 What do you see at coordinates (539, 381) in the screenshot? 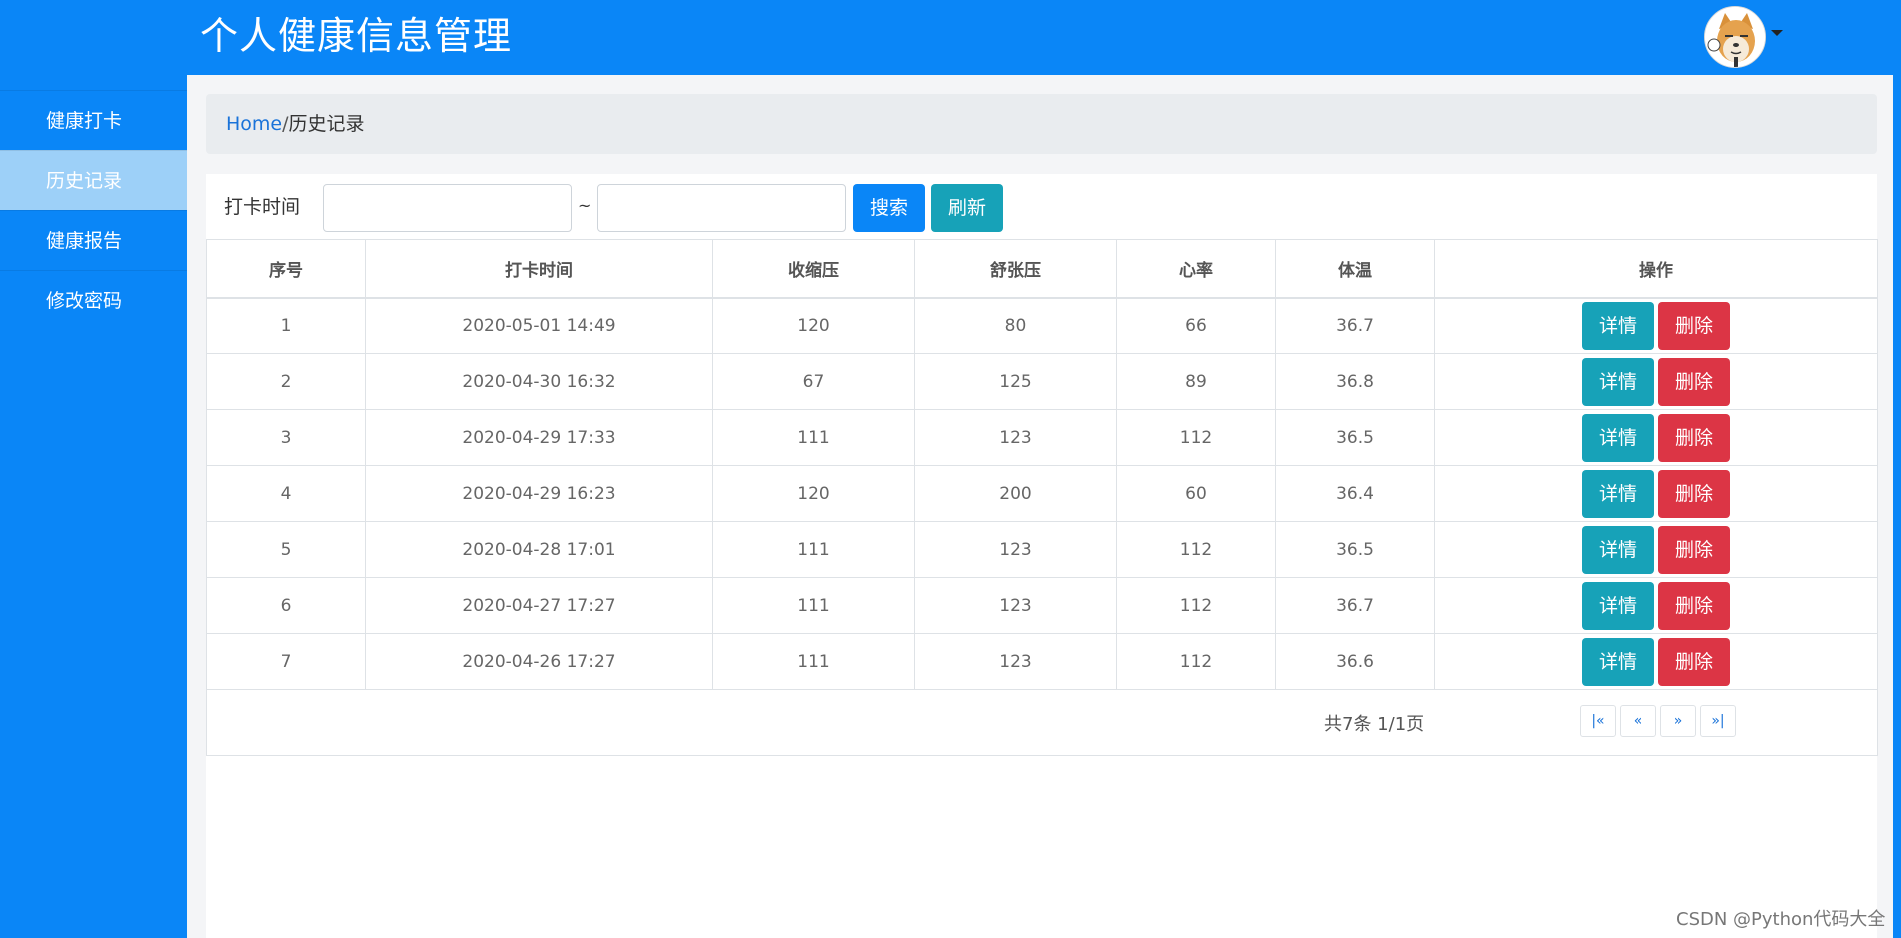
I see `cell-time: 2020-04-30 16:32` at bounding box center [539, 381].